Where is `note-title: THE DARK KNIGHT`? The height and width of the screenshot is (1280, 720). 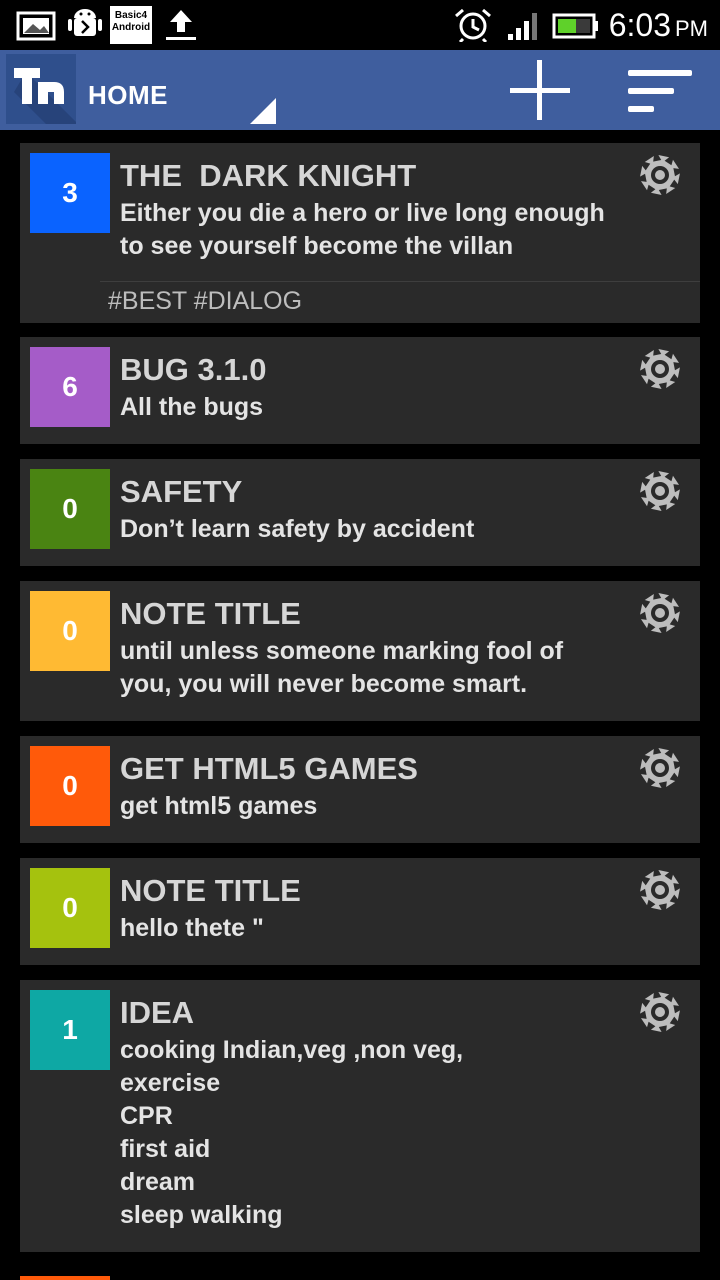
note-title: THE DARK KNIGHT is located at coordinates (268, 175).